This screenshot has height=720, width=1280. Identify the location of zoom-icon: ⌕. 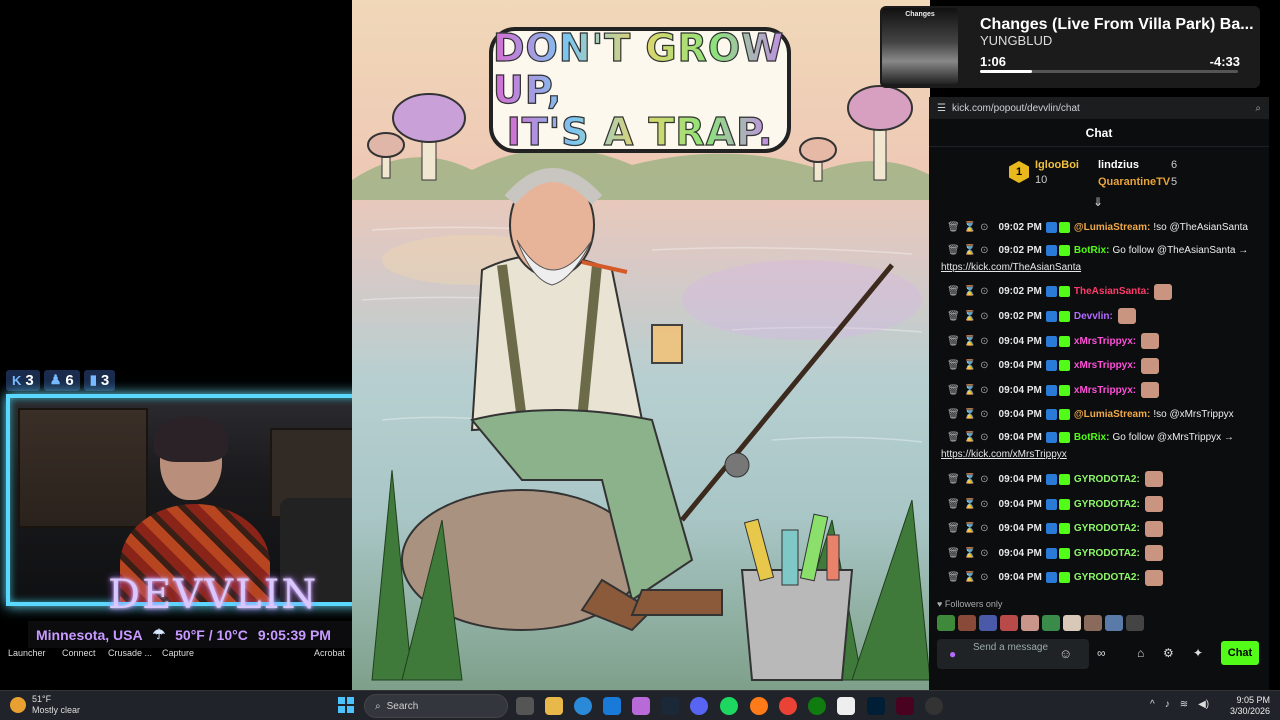
(1258, 108).